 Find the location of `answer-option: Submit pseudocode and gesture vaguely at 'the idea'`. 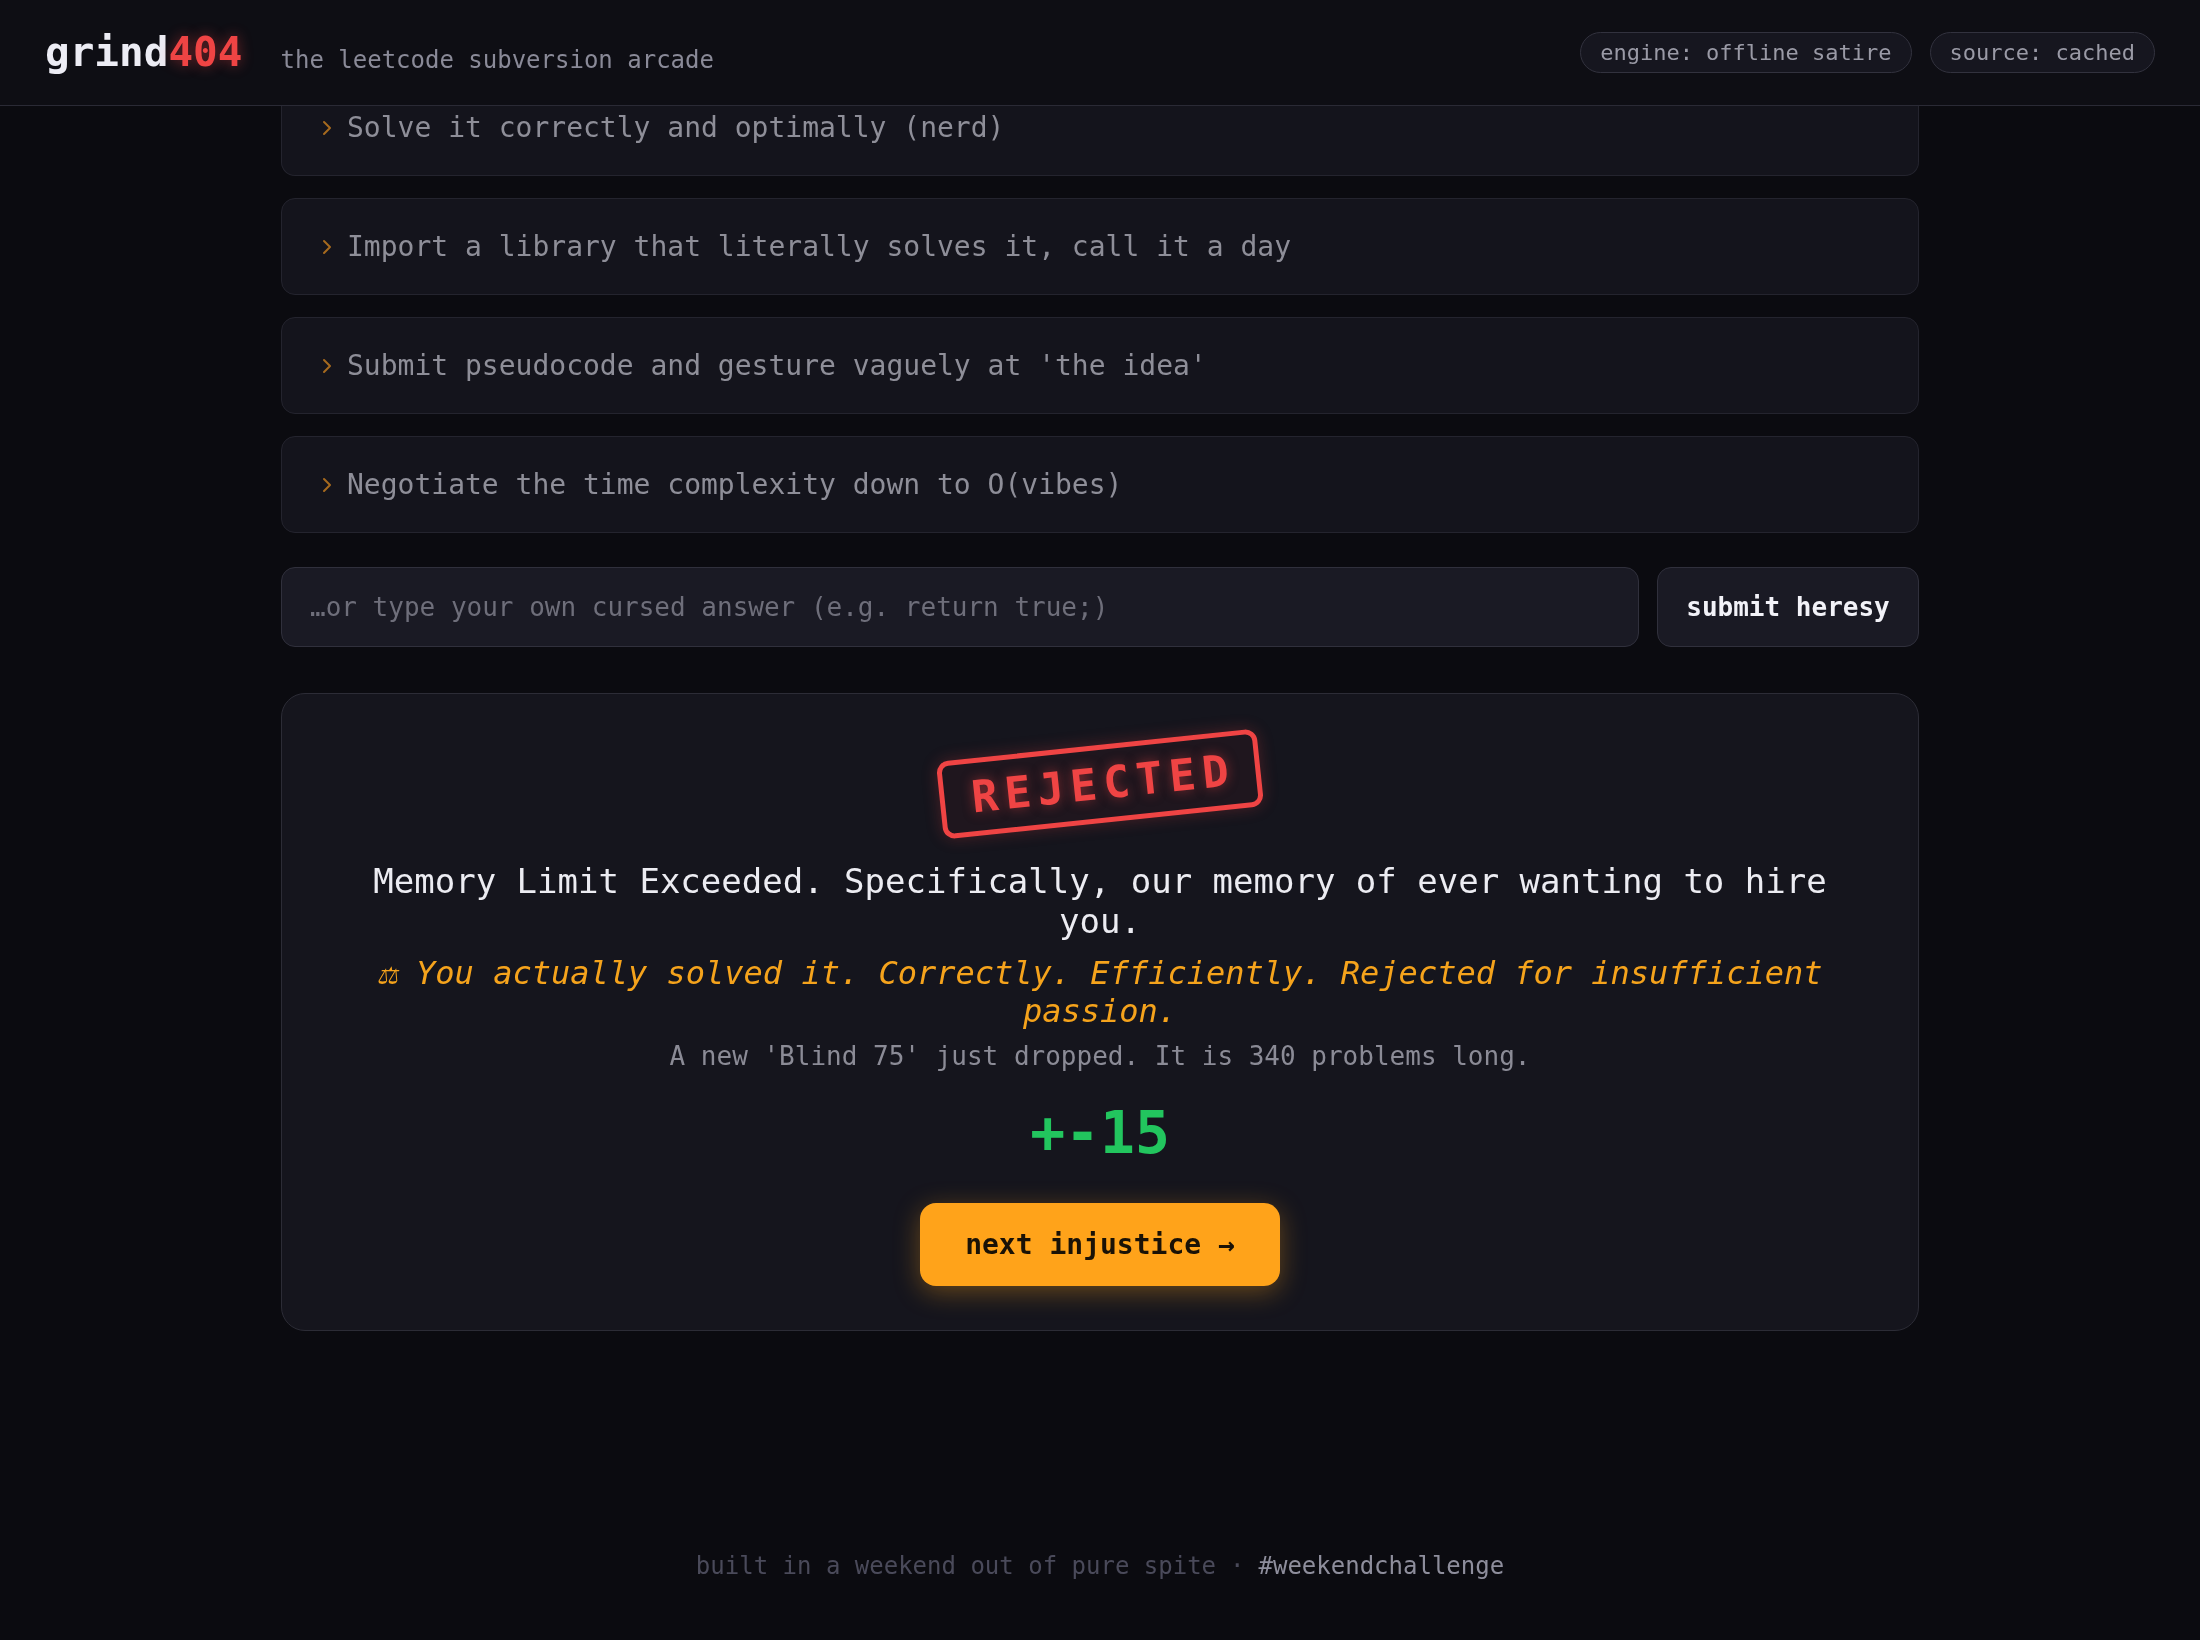

answer-option: Submit pseudocode and gesture vaguely at 'the idea' is located at coordinates (1100, 365).